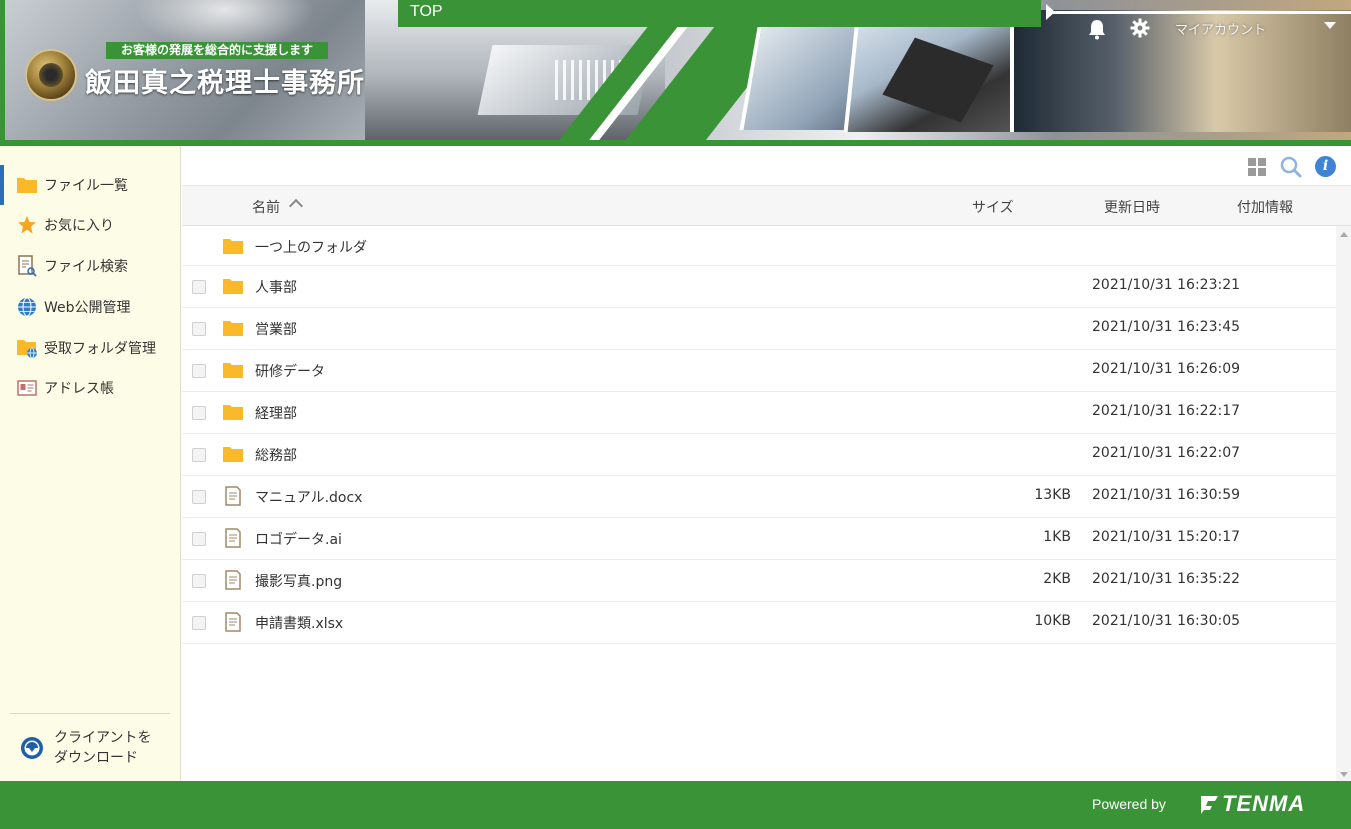 The width and height of the screenshot is (1351, 829). Describe the element at coordinates (1140, 28) in the screenshot. I see `gear-icon` at that location.